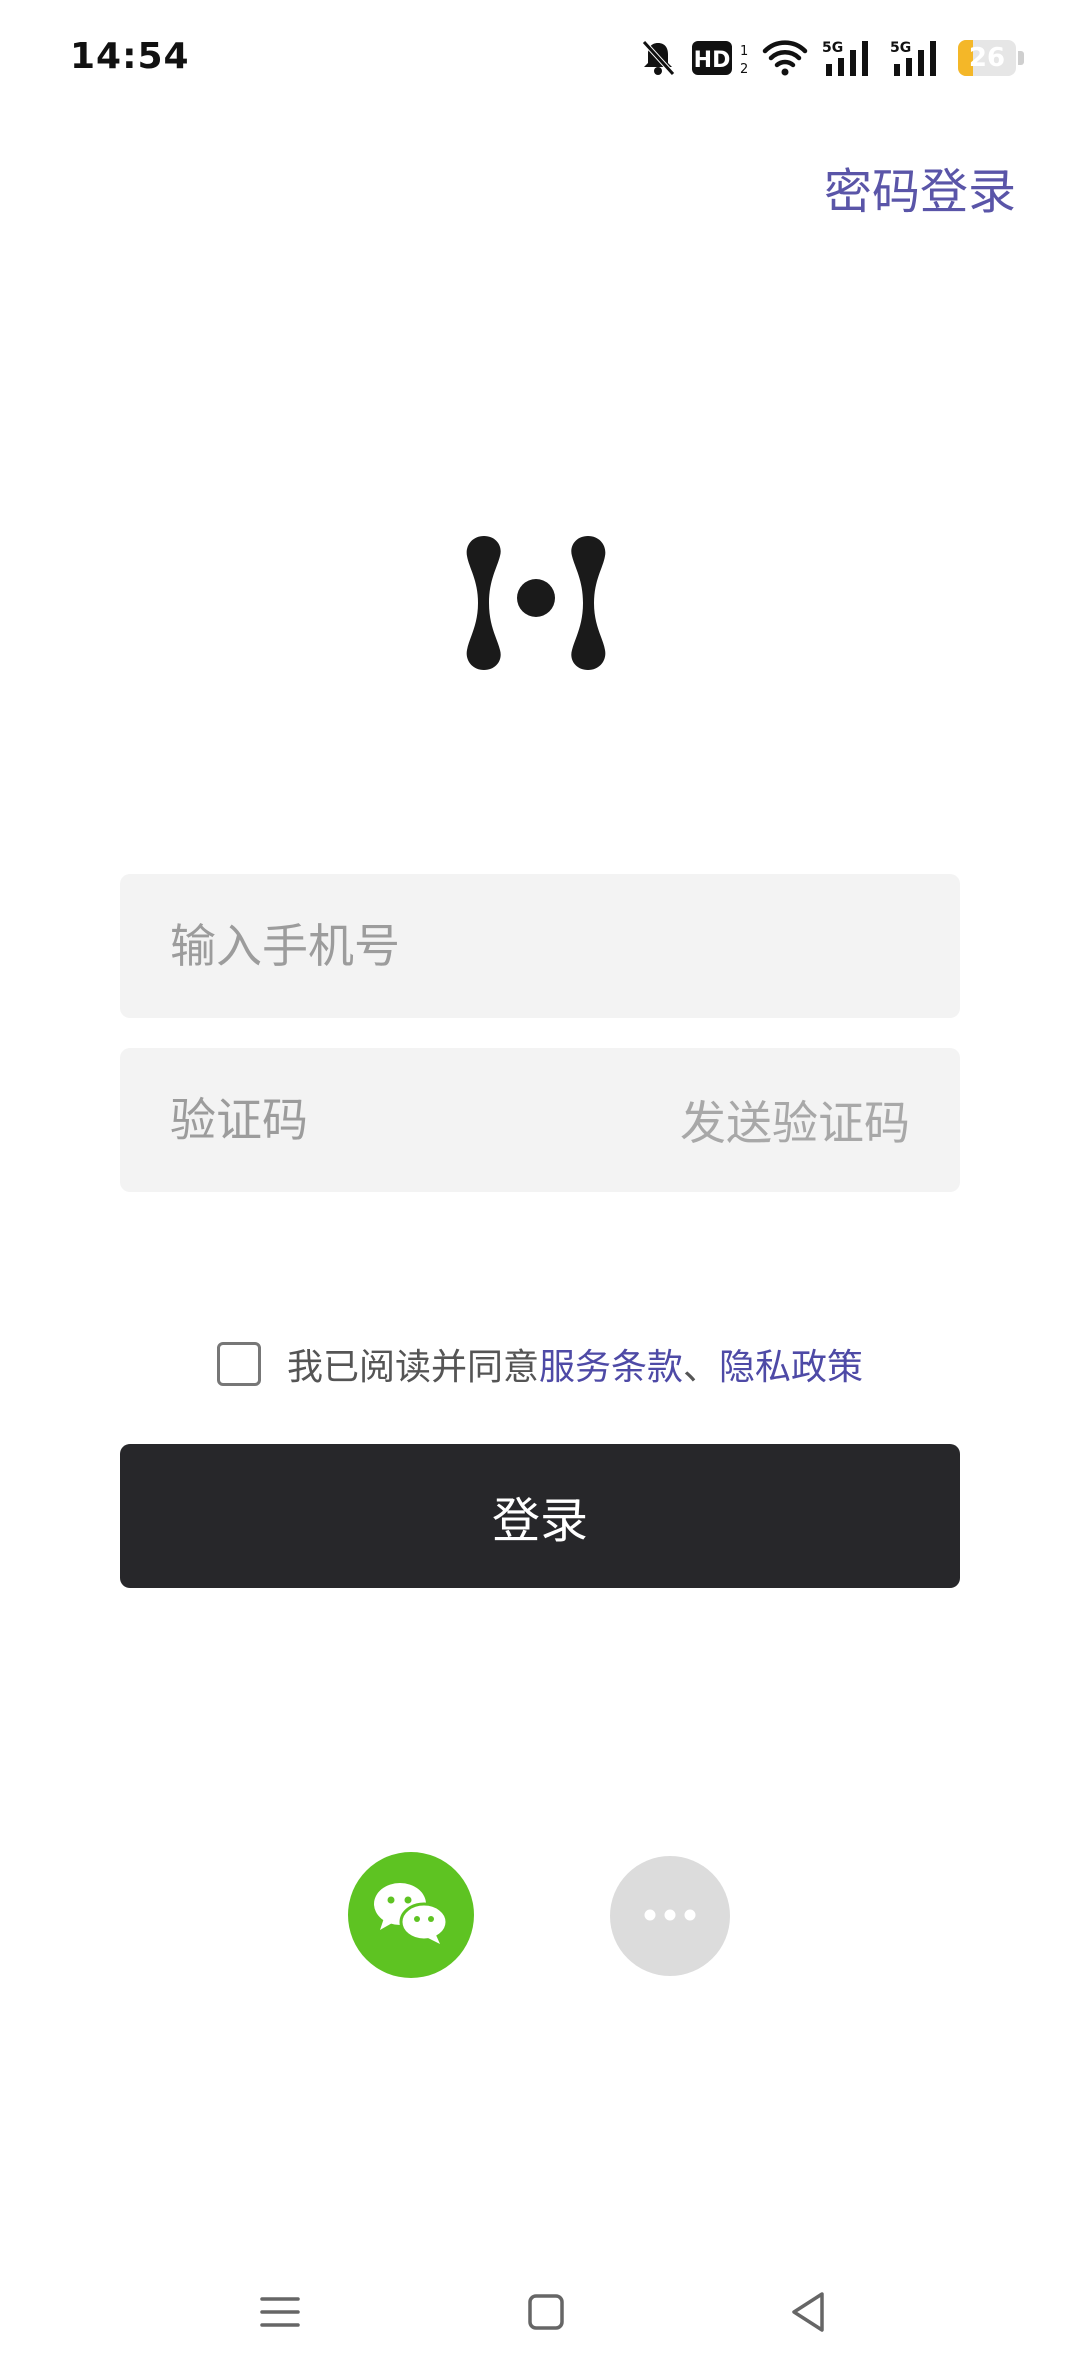 This screenshot has height=2376, width=1080. I want to click on agreement-row: 我已阅读并同意 服务条款 、 隐私政策, so click(540, 1364).